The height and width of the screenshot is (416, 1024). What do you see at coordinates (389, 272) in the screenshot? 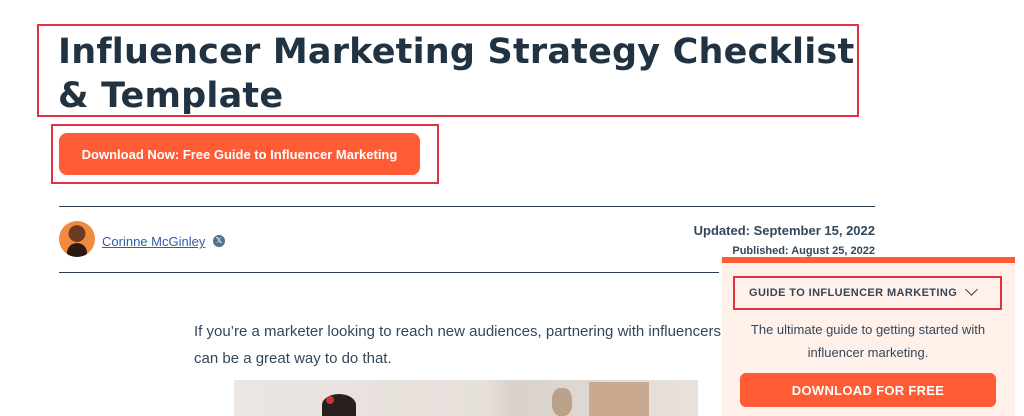
I see `divider-bottom` at bounding box center [389, 272].